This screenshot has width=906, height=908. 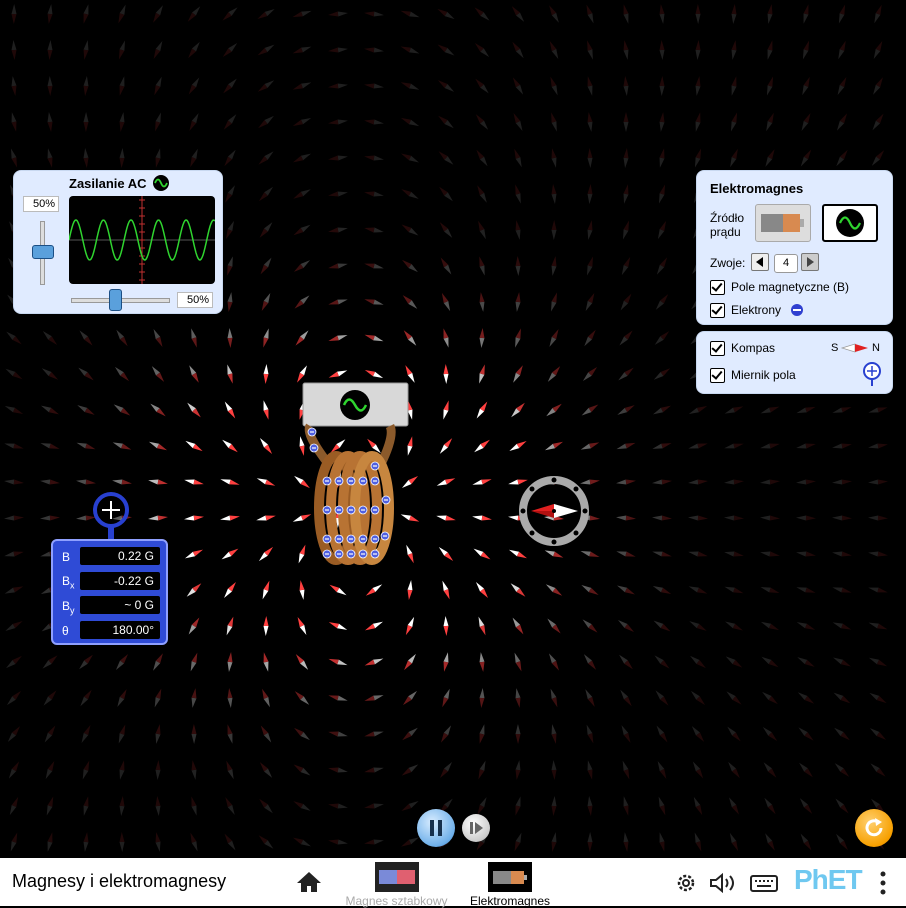 I want to click on compass-checkbox, so click(x=717, y=348).